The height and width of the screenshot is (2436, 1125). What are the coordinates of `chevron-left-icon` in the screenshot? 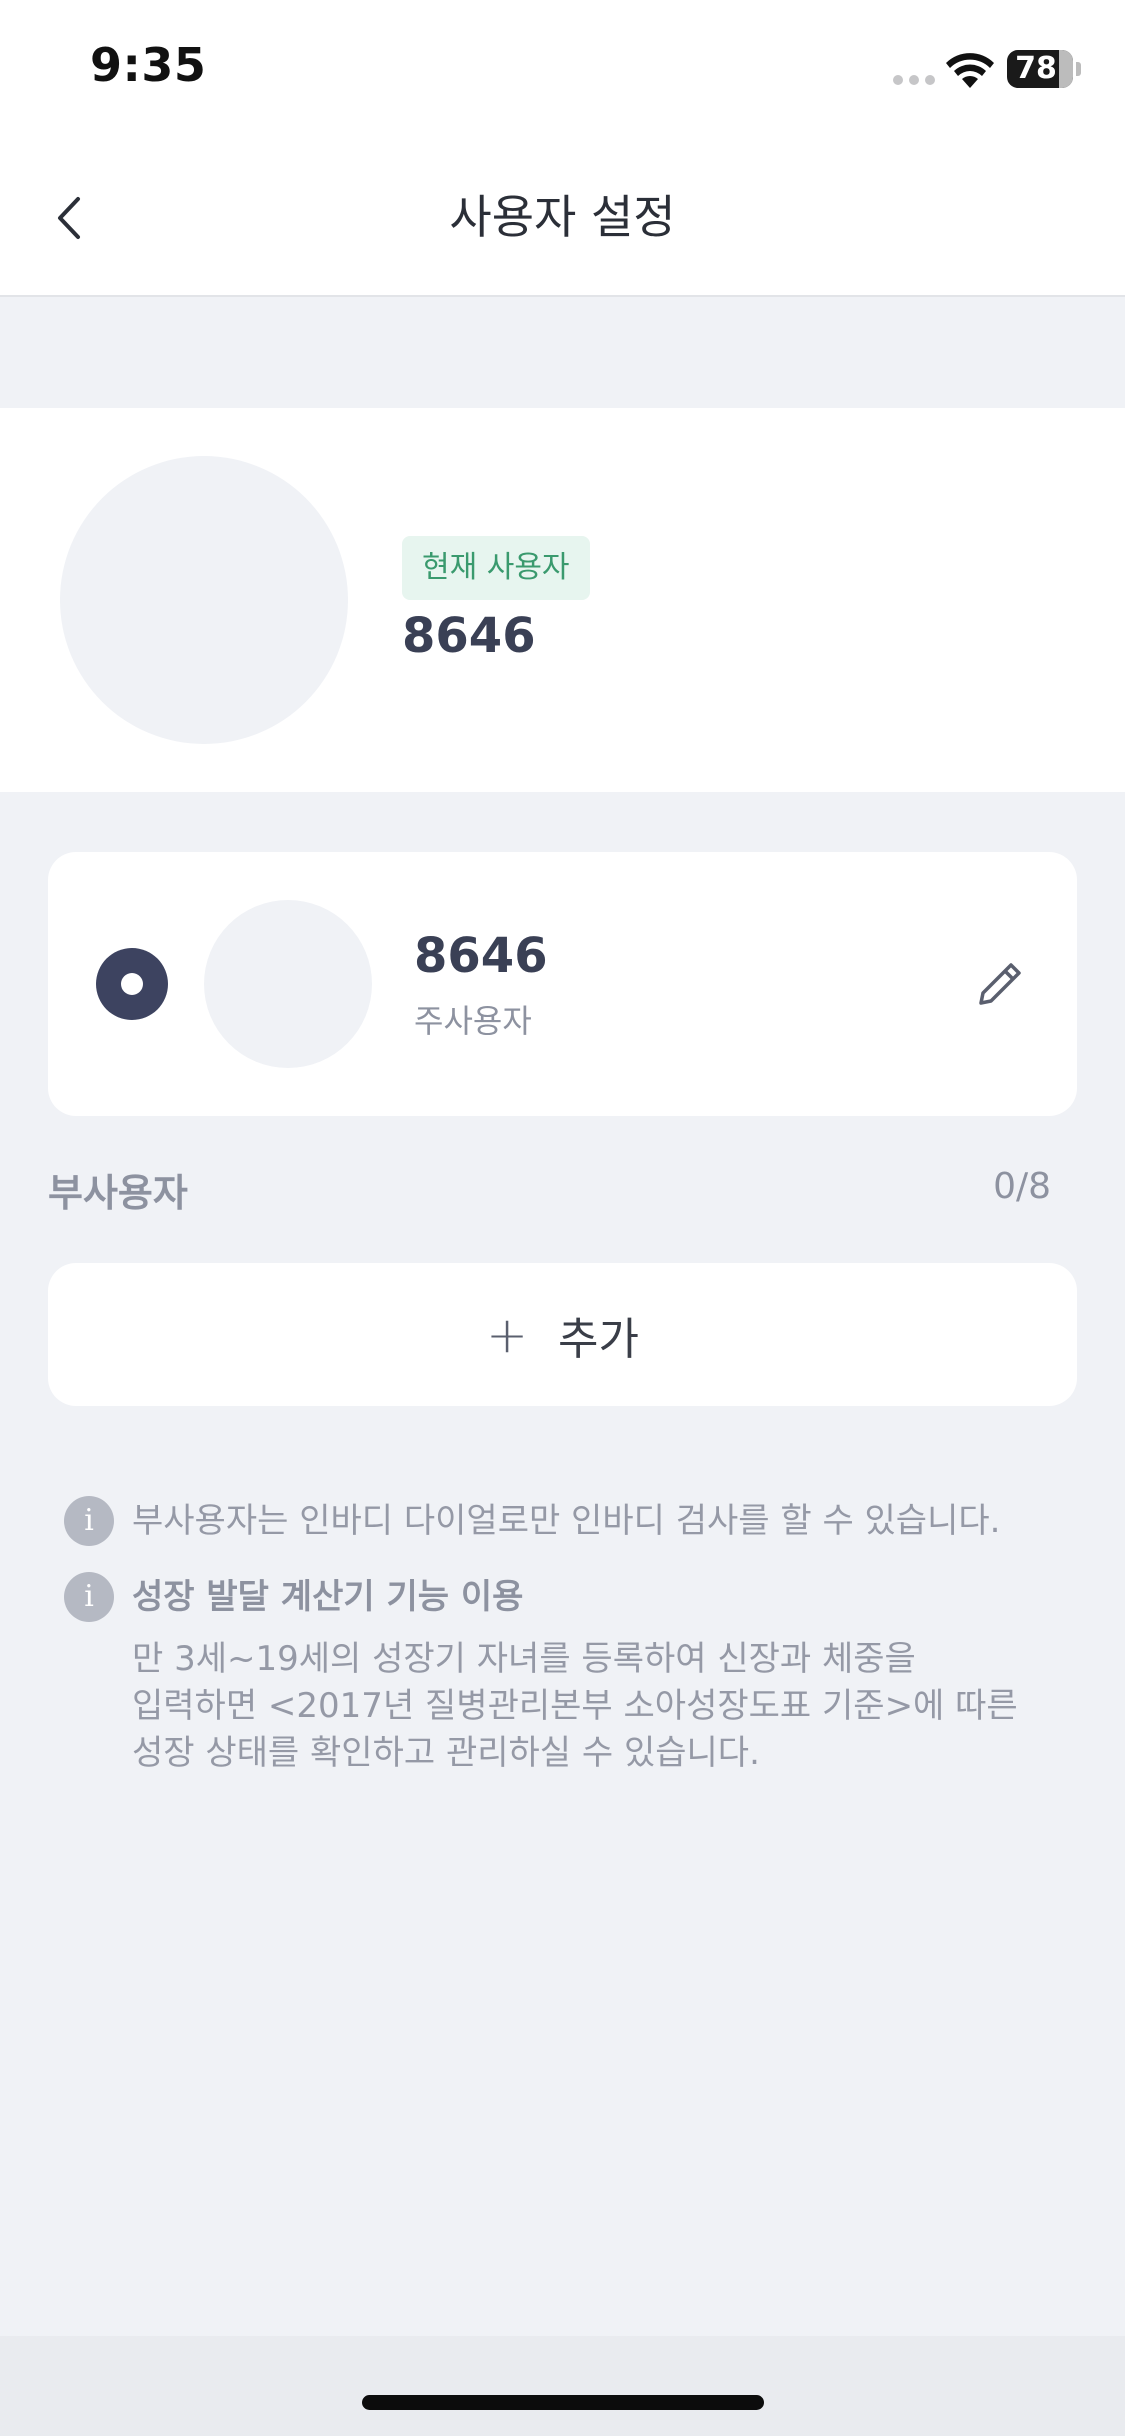 It's located at (69, 218).